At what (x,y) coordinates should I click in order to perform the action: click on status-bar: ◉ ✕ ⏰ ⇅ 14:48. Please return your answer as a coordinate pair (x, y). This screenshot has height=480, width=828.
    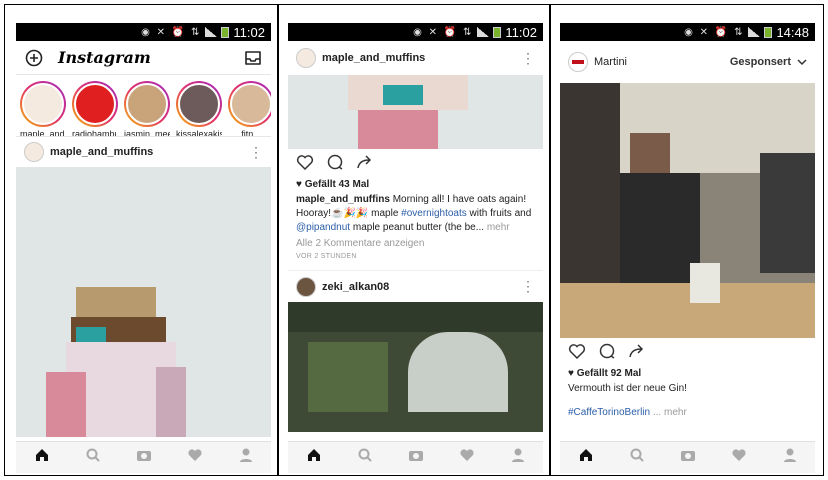
    Looking at the image, I should click on (687, 32).